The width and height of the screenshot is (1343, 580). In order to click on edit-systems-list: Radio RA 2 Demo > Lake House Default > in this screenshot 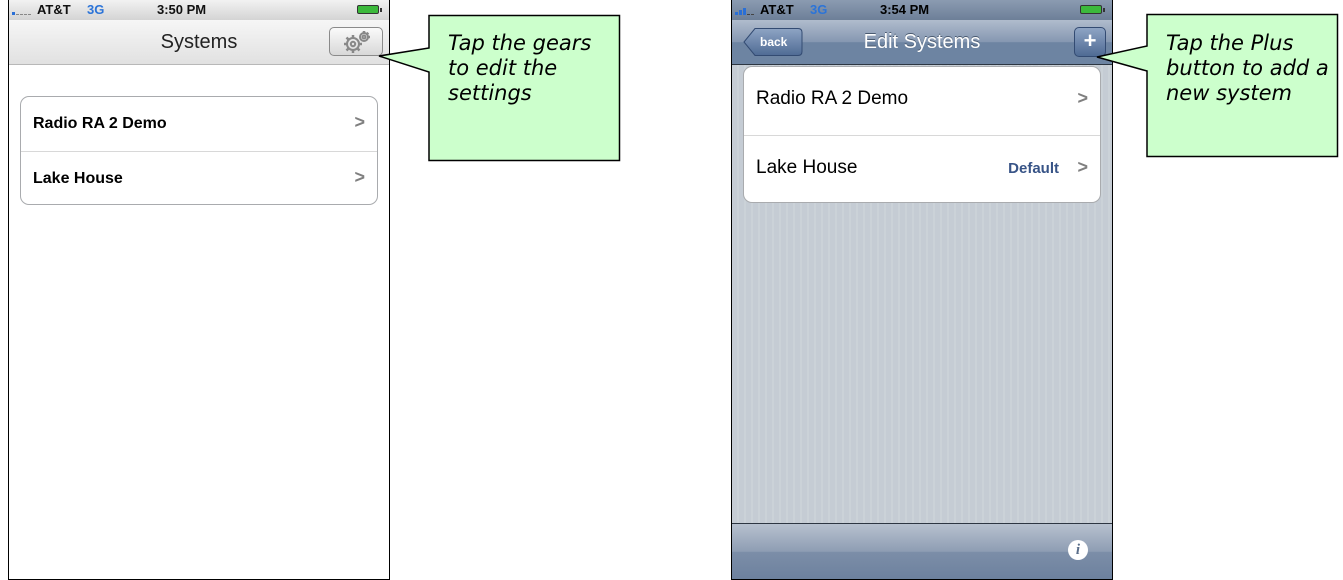, I will do `click(922, 134)`.